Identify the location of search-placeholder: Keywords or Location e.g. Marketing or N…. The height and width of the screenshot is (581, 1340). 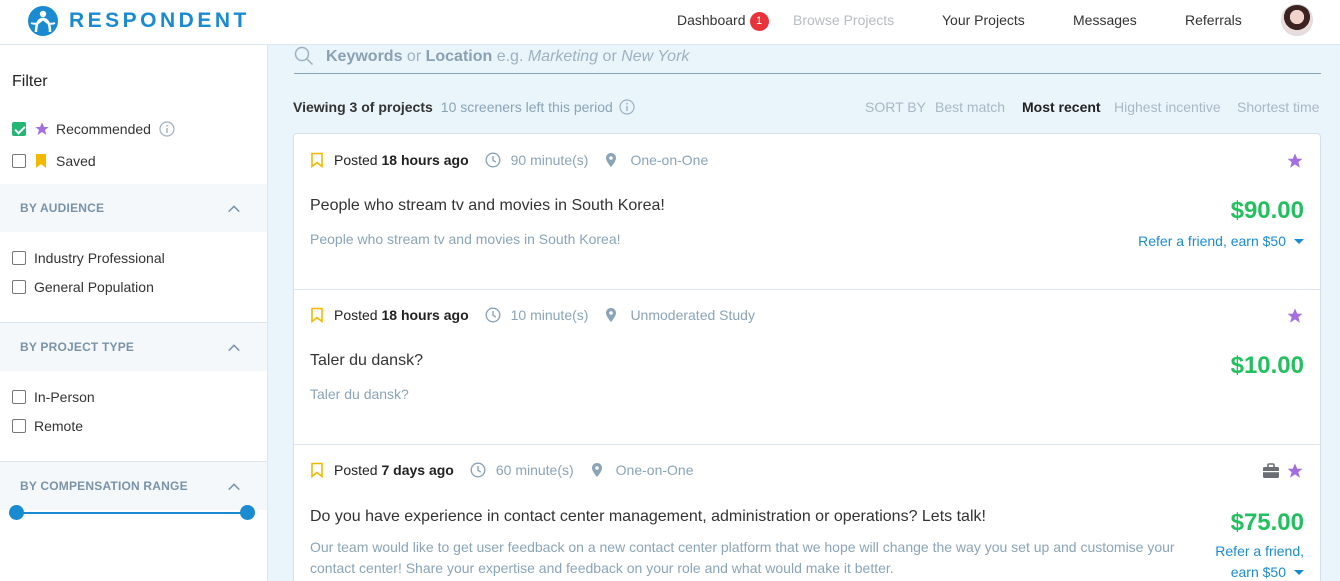
(507, 57).